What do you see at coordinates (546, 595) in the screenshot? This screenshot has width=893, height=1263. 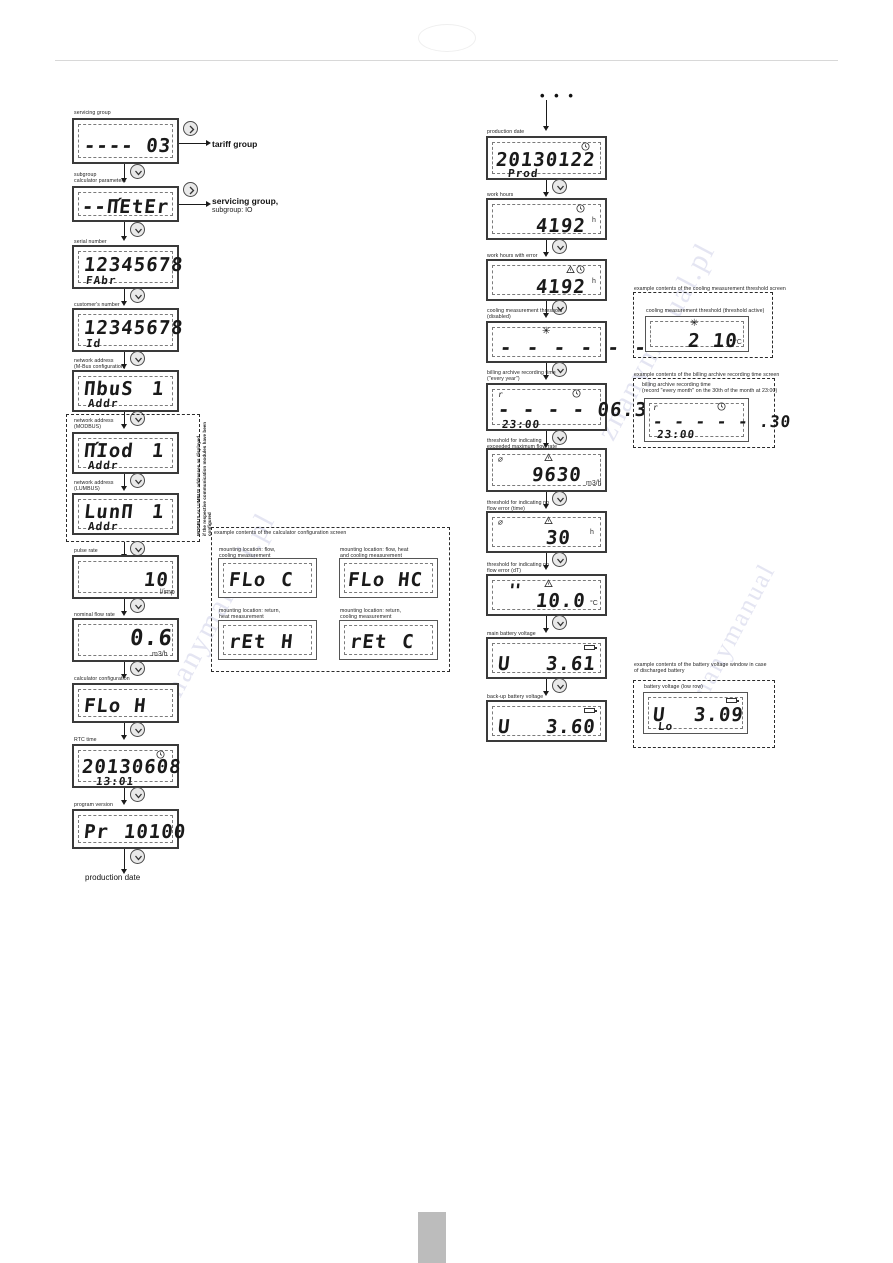 I see `lcd-no-flow-error-dt: ▮▮ 10.0 °C` at bounding box center [546, 595].